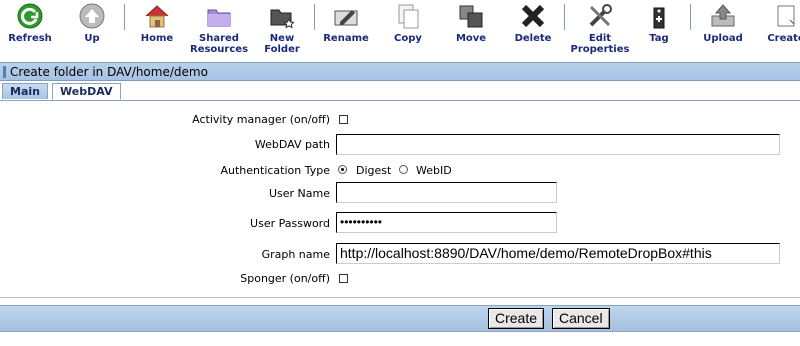 This screenshot has height=346, width=800. What do you see at coordinates (109, 72) in the screenshot?
I see `dialog-title: Create folder in DAV/home/demo` at bounding box center [109, 72].